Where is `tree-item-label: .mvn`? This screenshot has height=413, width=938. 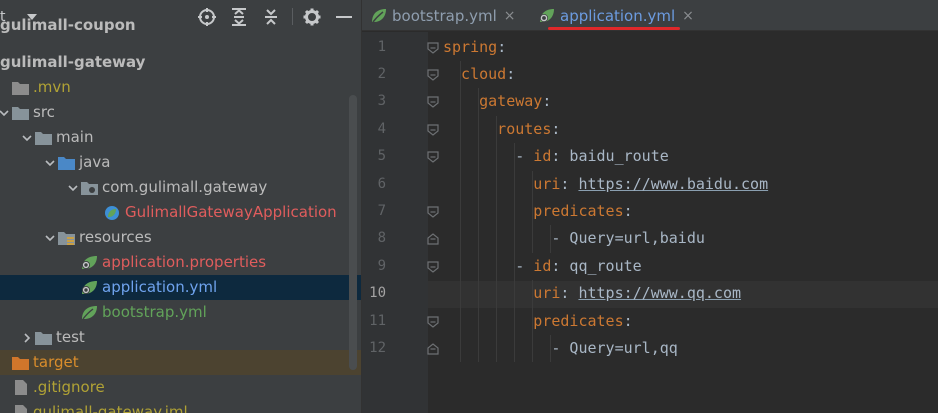 tree-item-label: .mvn is located at coordinates (52, 87).